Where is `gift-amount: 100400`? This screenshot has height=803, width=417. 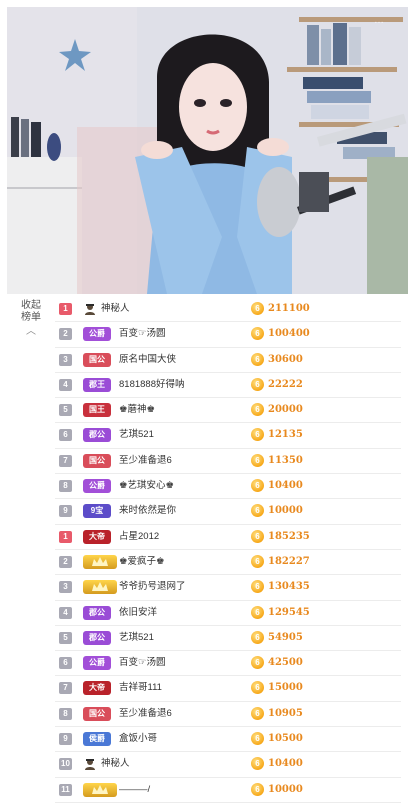 gift-amount: 100400 is located at coordinates (289, 334).